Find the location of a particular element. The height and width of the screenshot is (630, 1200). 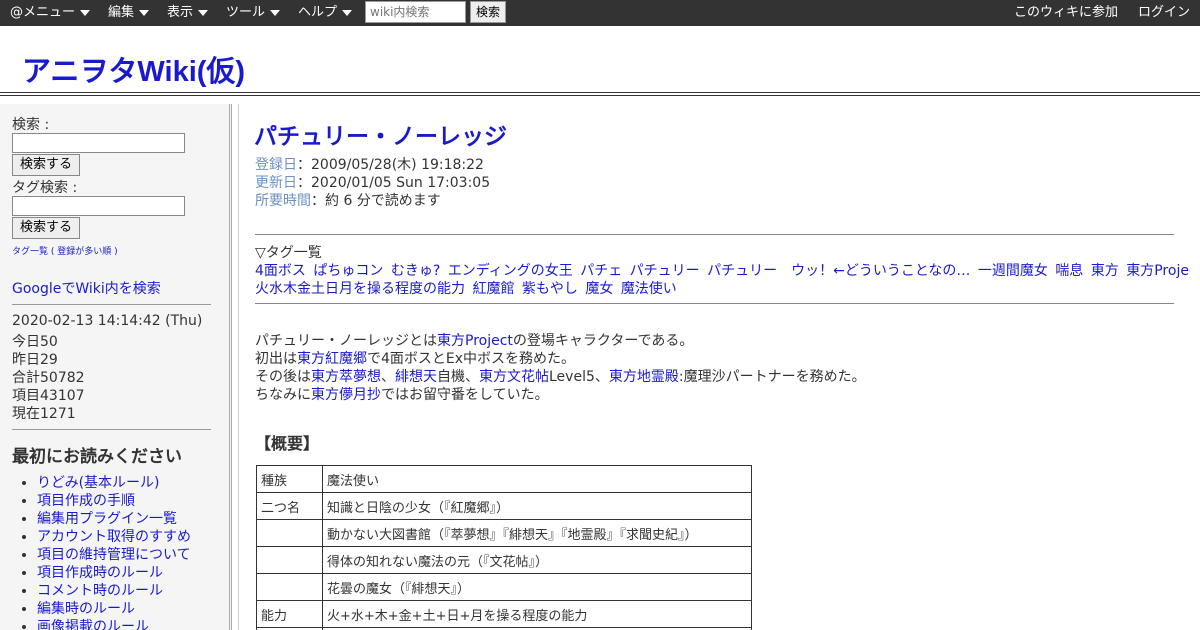

tag-link: 東方 is located at coordinates (1105, 271).